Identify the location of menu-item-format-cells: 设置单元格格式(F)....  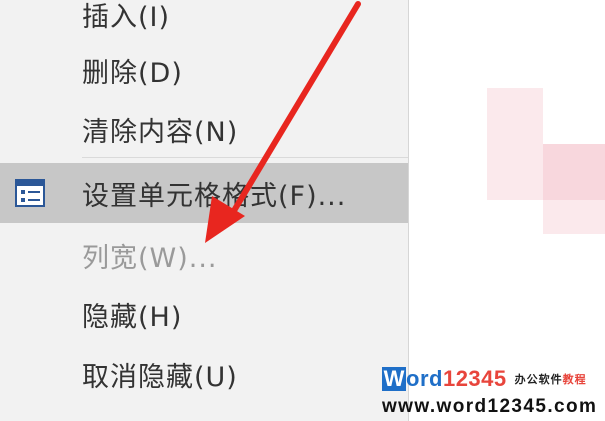
(204, 193).